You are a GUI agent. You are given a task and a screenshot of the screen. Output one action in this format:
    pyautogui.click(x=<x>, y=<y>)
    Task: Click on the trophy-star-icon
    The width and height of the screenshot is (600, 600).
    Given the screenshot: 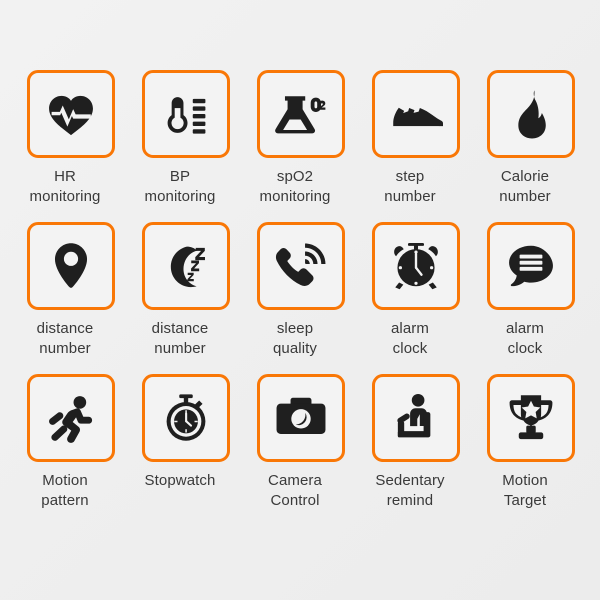 What is the action you would take?
    pyautogui.click(x=531, y=417)
    